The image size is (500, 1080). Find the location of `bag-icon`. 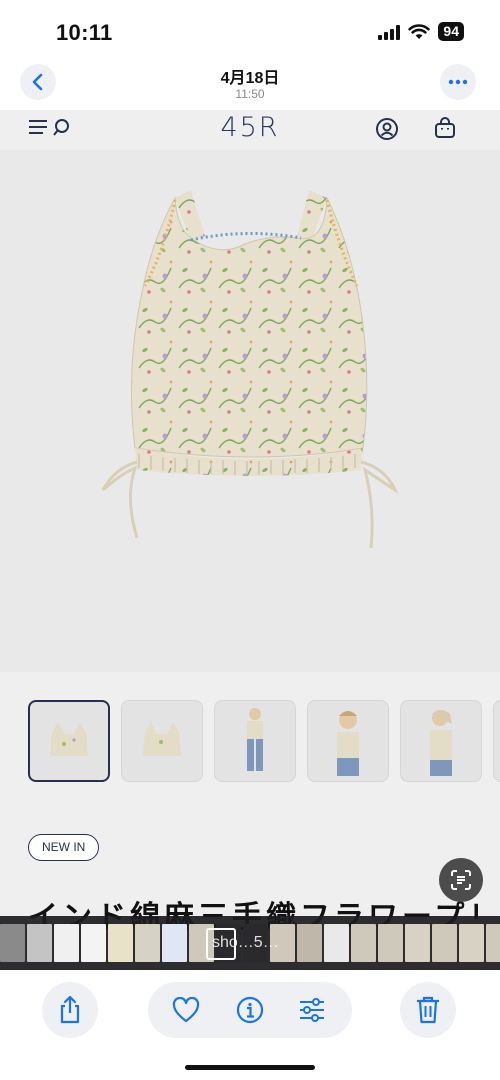

bag-icon is located at coordinates (445, 128).